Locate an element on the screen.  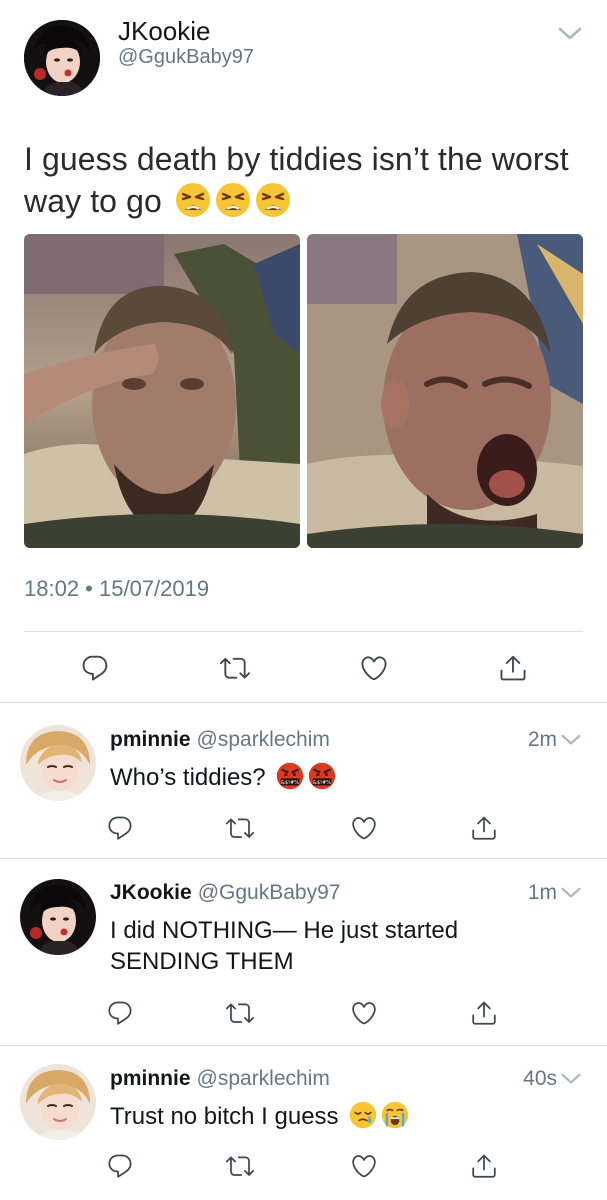
loudly-crying-face-emoji-icon is located at coordinates (395, 1115).